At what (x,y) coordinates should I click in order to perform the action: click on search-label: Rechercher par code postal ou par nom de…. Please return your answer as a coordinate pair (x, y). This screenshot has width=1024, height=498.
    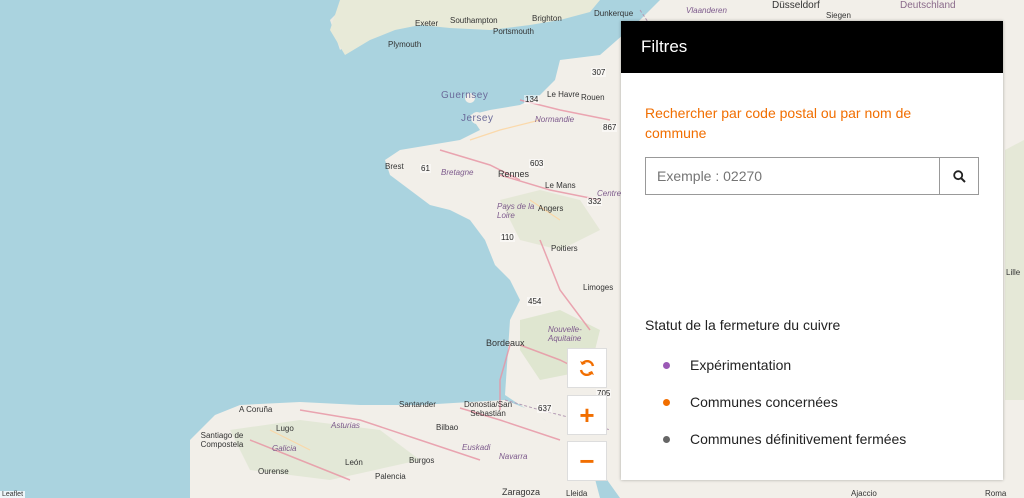
    Looking at the image, I should click on (778, 123).